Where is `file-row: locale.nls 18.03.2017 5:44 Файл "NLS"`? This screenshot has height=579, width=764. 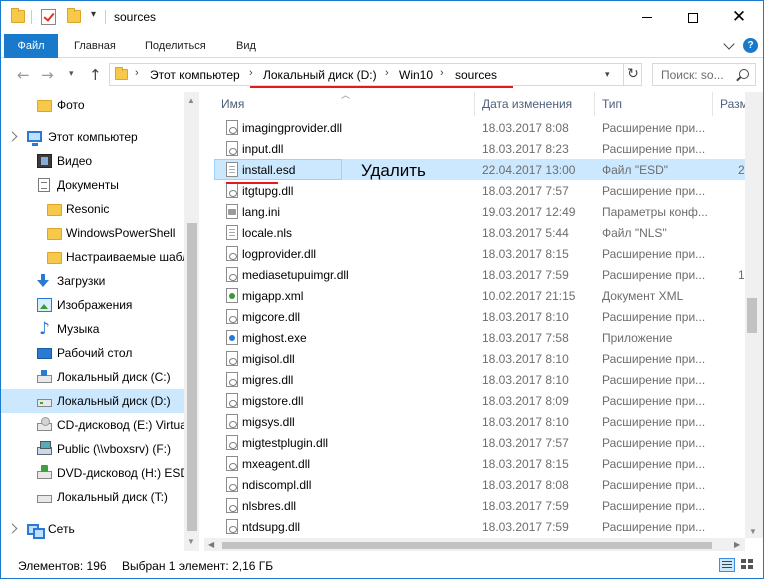
file-row: locale.nls 18.03.2017 5:44 Файл "NLS" is located at coordinates (479, 232).